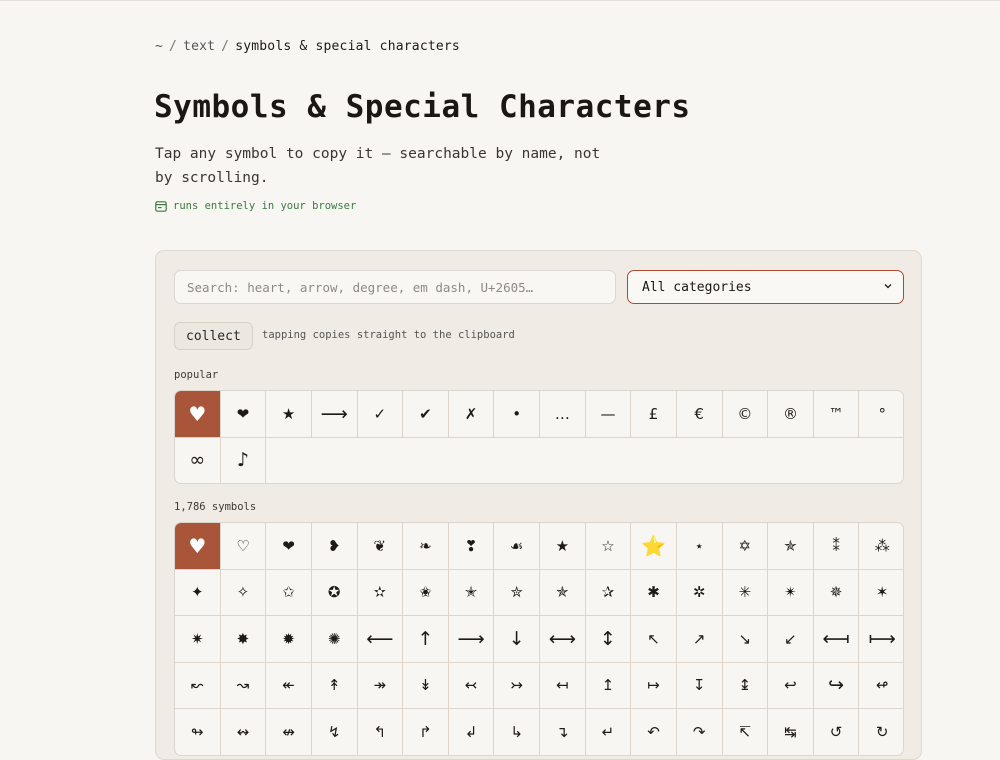 The height and width of the screenshot is (760, 1000). What do you see at coordinates (881, 546) in the screenshot?
I see `symbol-tile: ⁂` at bounding box center [881, 546].